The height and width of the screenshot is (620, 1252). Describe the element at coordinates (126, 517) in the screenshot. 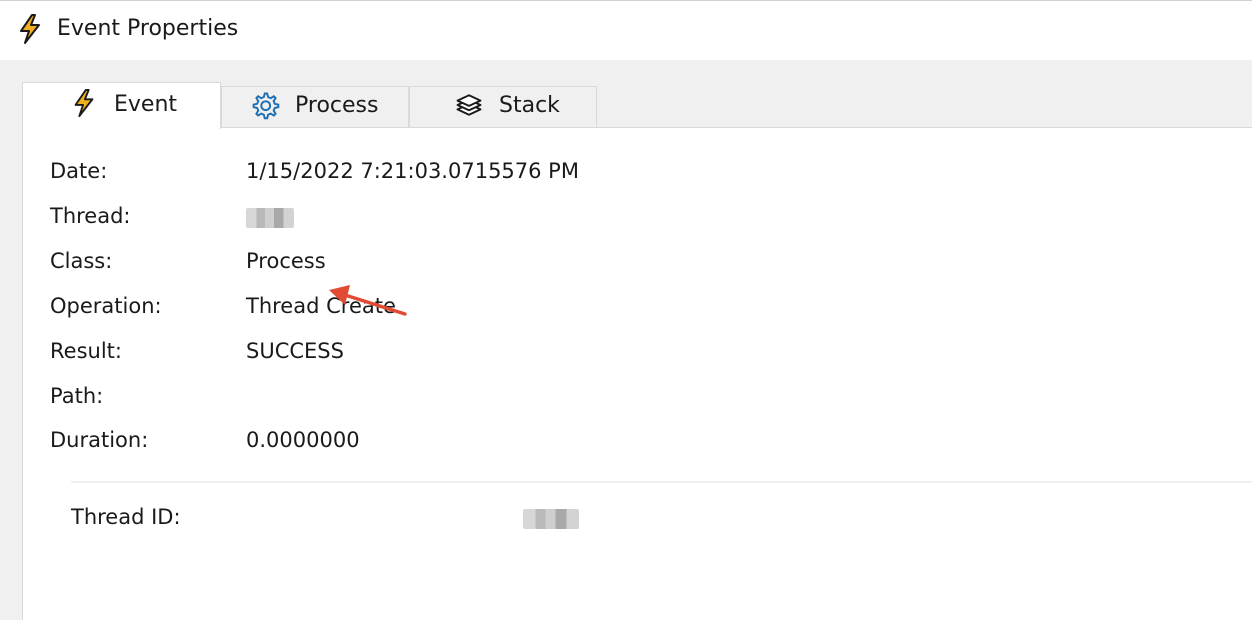

I see `thread-id-label: Thread ID:` at that location.